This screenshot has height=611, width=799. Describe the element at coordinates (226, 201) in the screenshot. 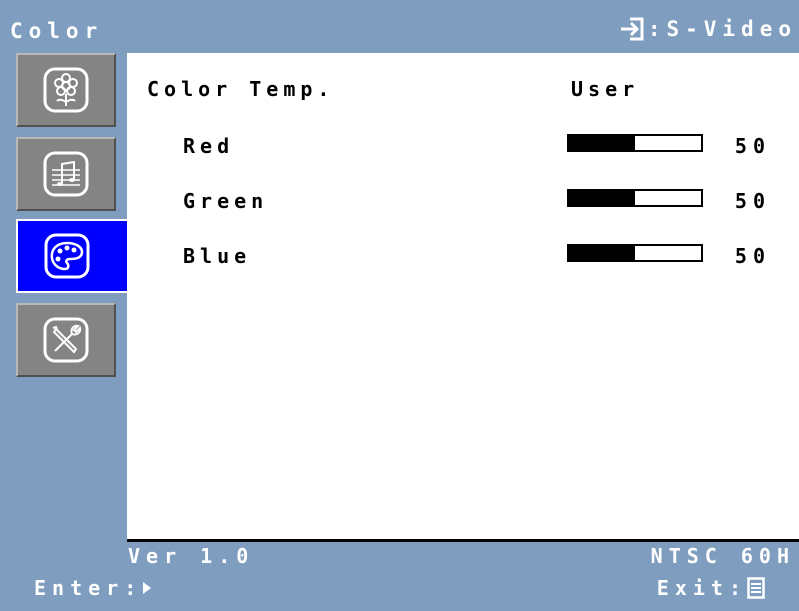

I see `green-label: Green` at that location.